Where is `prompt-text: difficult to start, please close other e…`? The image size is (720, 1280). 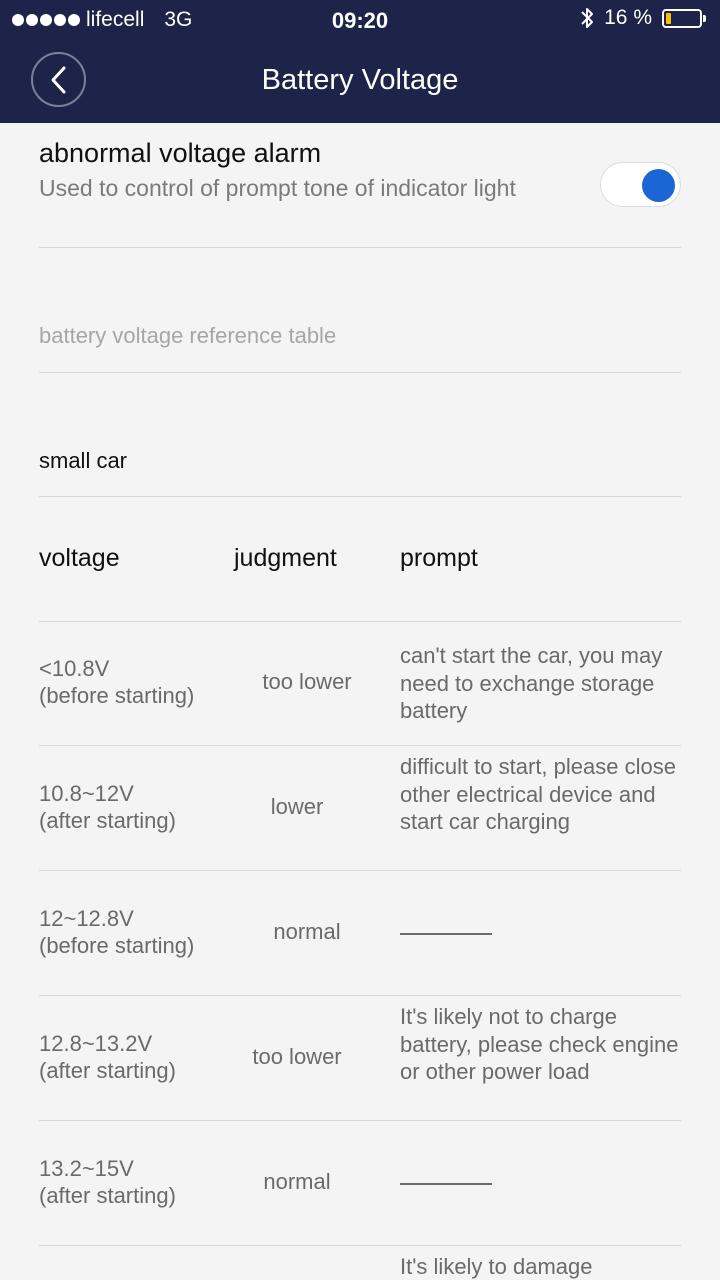
prompt-text: difficult to start, please close other e… is located at coordinates (538, 794).